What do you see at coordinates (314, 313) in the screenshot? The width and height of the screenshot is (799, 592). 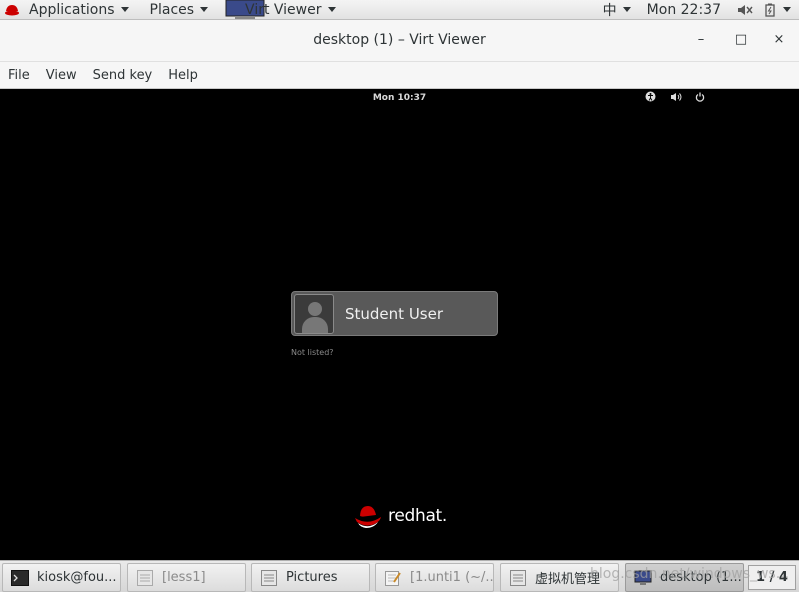 I see `avatar` at bounding box center [314, 313].